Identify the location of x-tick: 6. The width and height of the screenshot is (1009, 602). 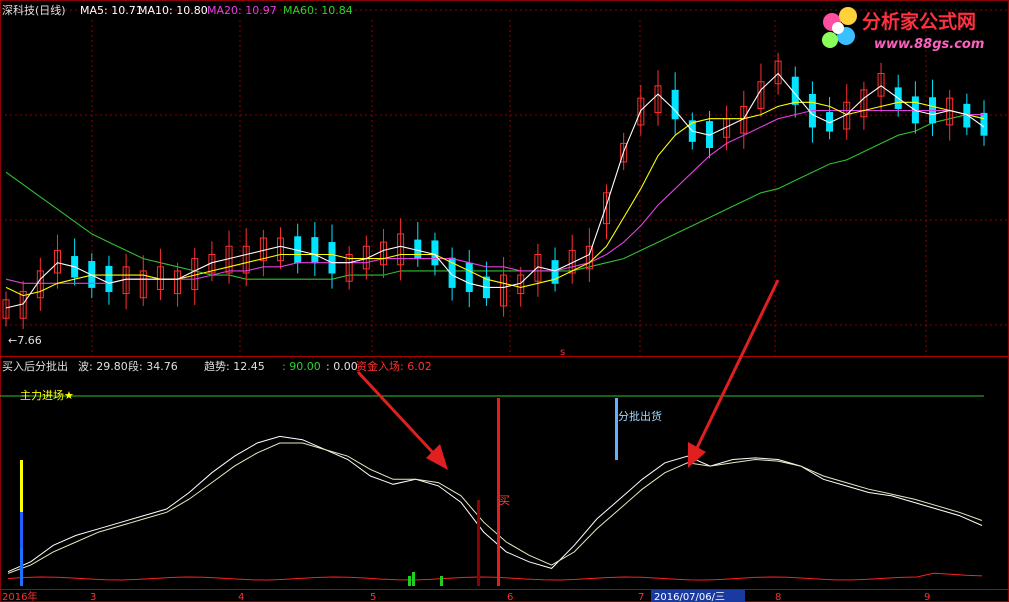
(510, 597).